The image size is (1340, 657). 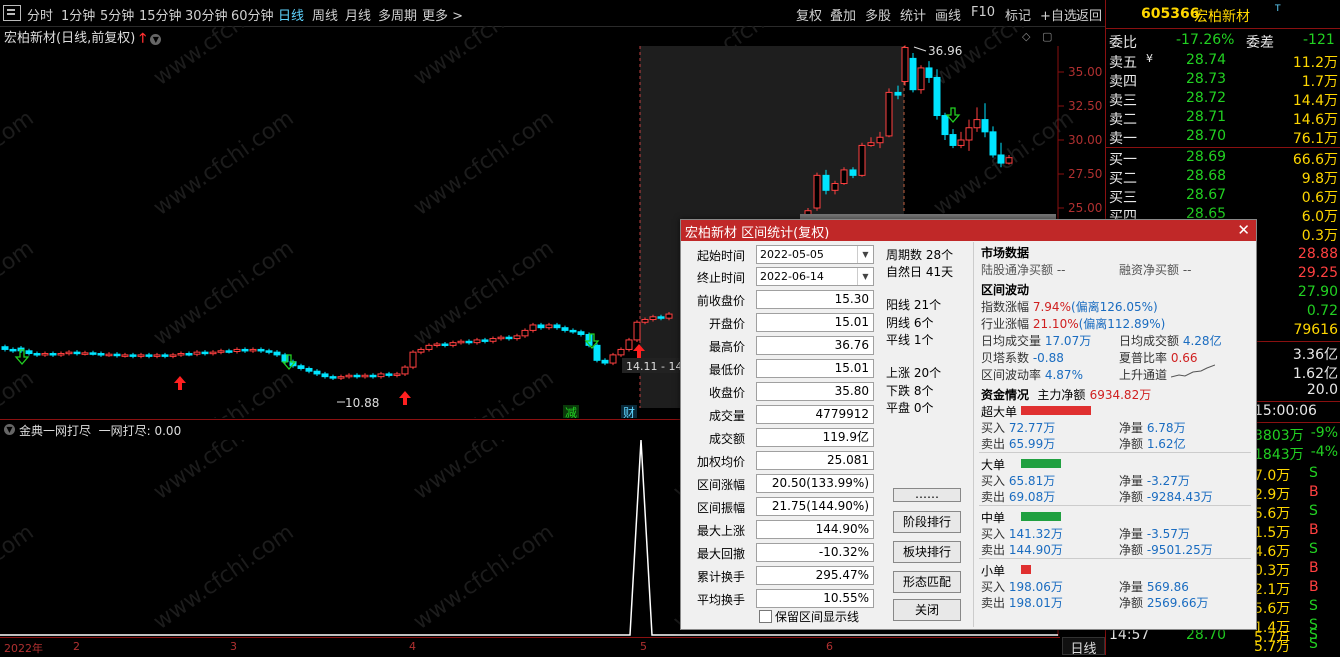 What do you see at coordinates (993, 518) in the screenshot?
I see `fund-group-name: 中单` at bounding box center [993, 518].